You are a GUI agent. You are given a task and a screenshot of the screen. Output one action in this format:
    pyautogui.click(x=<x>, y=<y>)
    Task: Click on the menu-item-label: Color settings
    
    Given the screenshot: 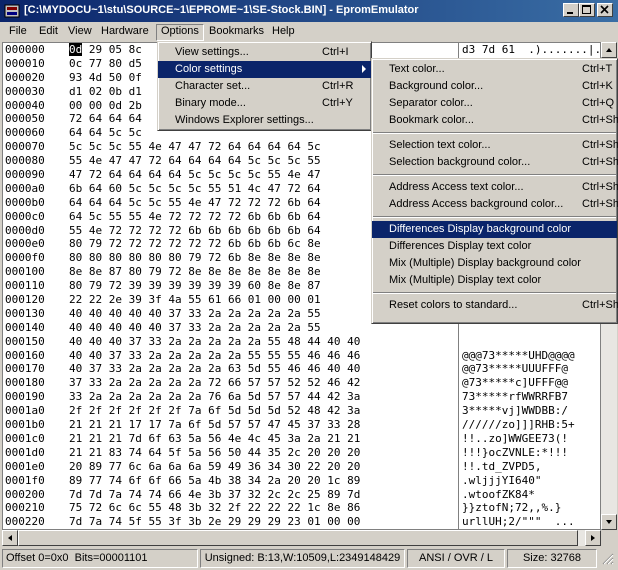 What is the action you would take?
    pyautogui.click(x=209, y=69)
    